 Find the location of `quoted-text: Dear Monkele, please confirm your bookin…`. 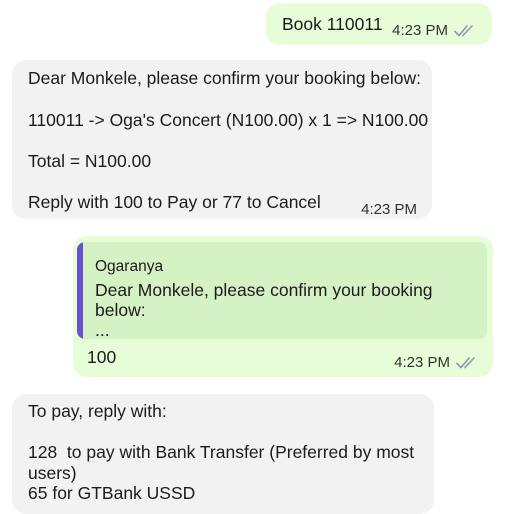

quoted-text: Dear Monkele, please confirm your bookin… is located at coordinates (264, 309).